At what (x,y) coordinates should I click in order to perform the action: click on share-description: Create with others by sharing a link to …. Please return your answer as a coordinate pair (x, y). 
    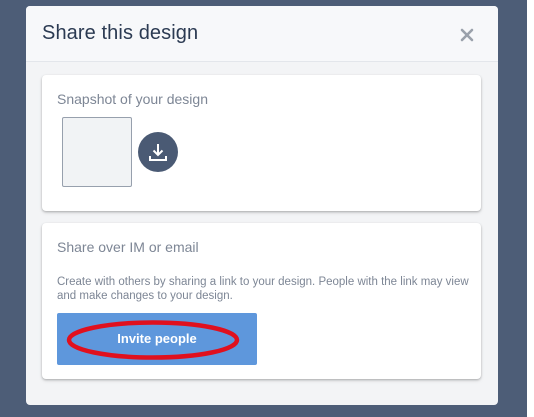
    Looking at the image, I should click on (263, 289).